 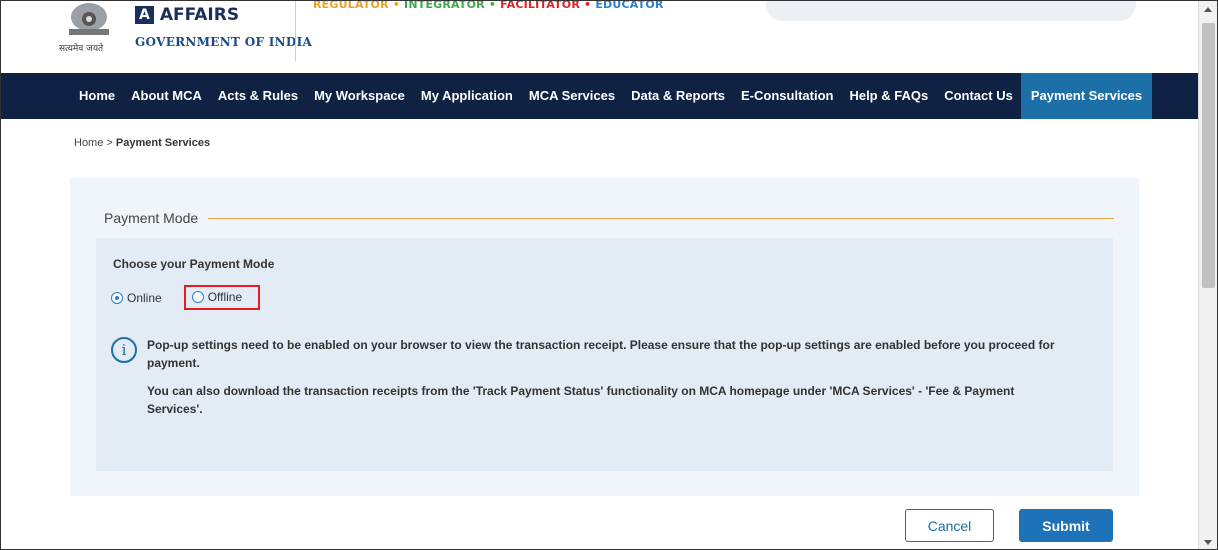 I want to click on payment-mode-radio-group: Online Offline, so click(x=186, y=297).